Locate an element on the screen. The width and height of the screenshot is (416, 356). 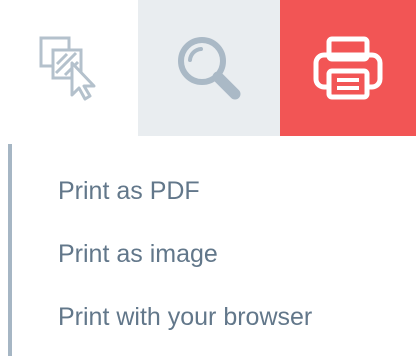
menu-left-rule is located at coordinates (10, 250).